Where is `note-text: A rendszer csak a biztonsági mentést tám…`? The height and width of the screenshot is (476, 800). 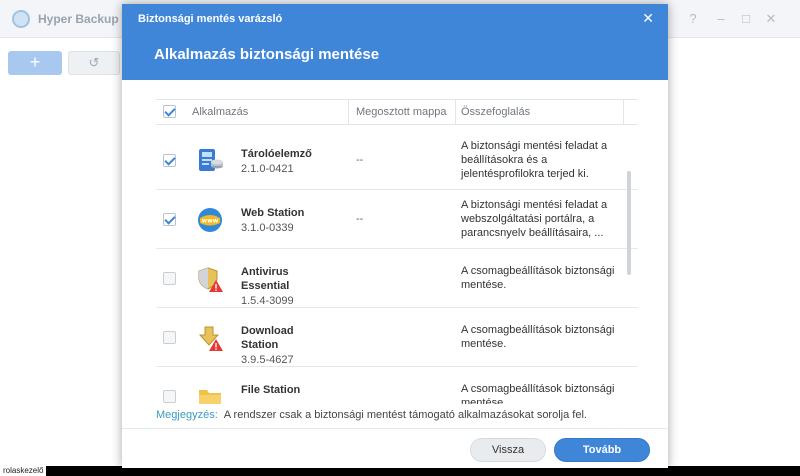
note-text: A rendszer csak a biztonsági mentést tám… is located at coordinates (405, 415).